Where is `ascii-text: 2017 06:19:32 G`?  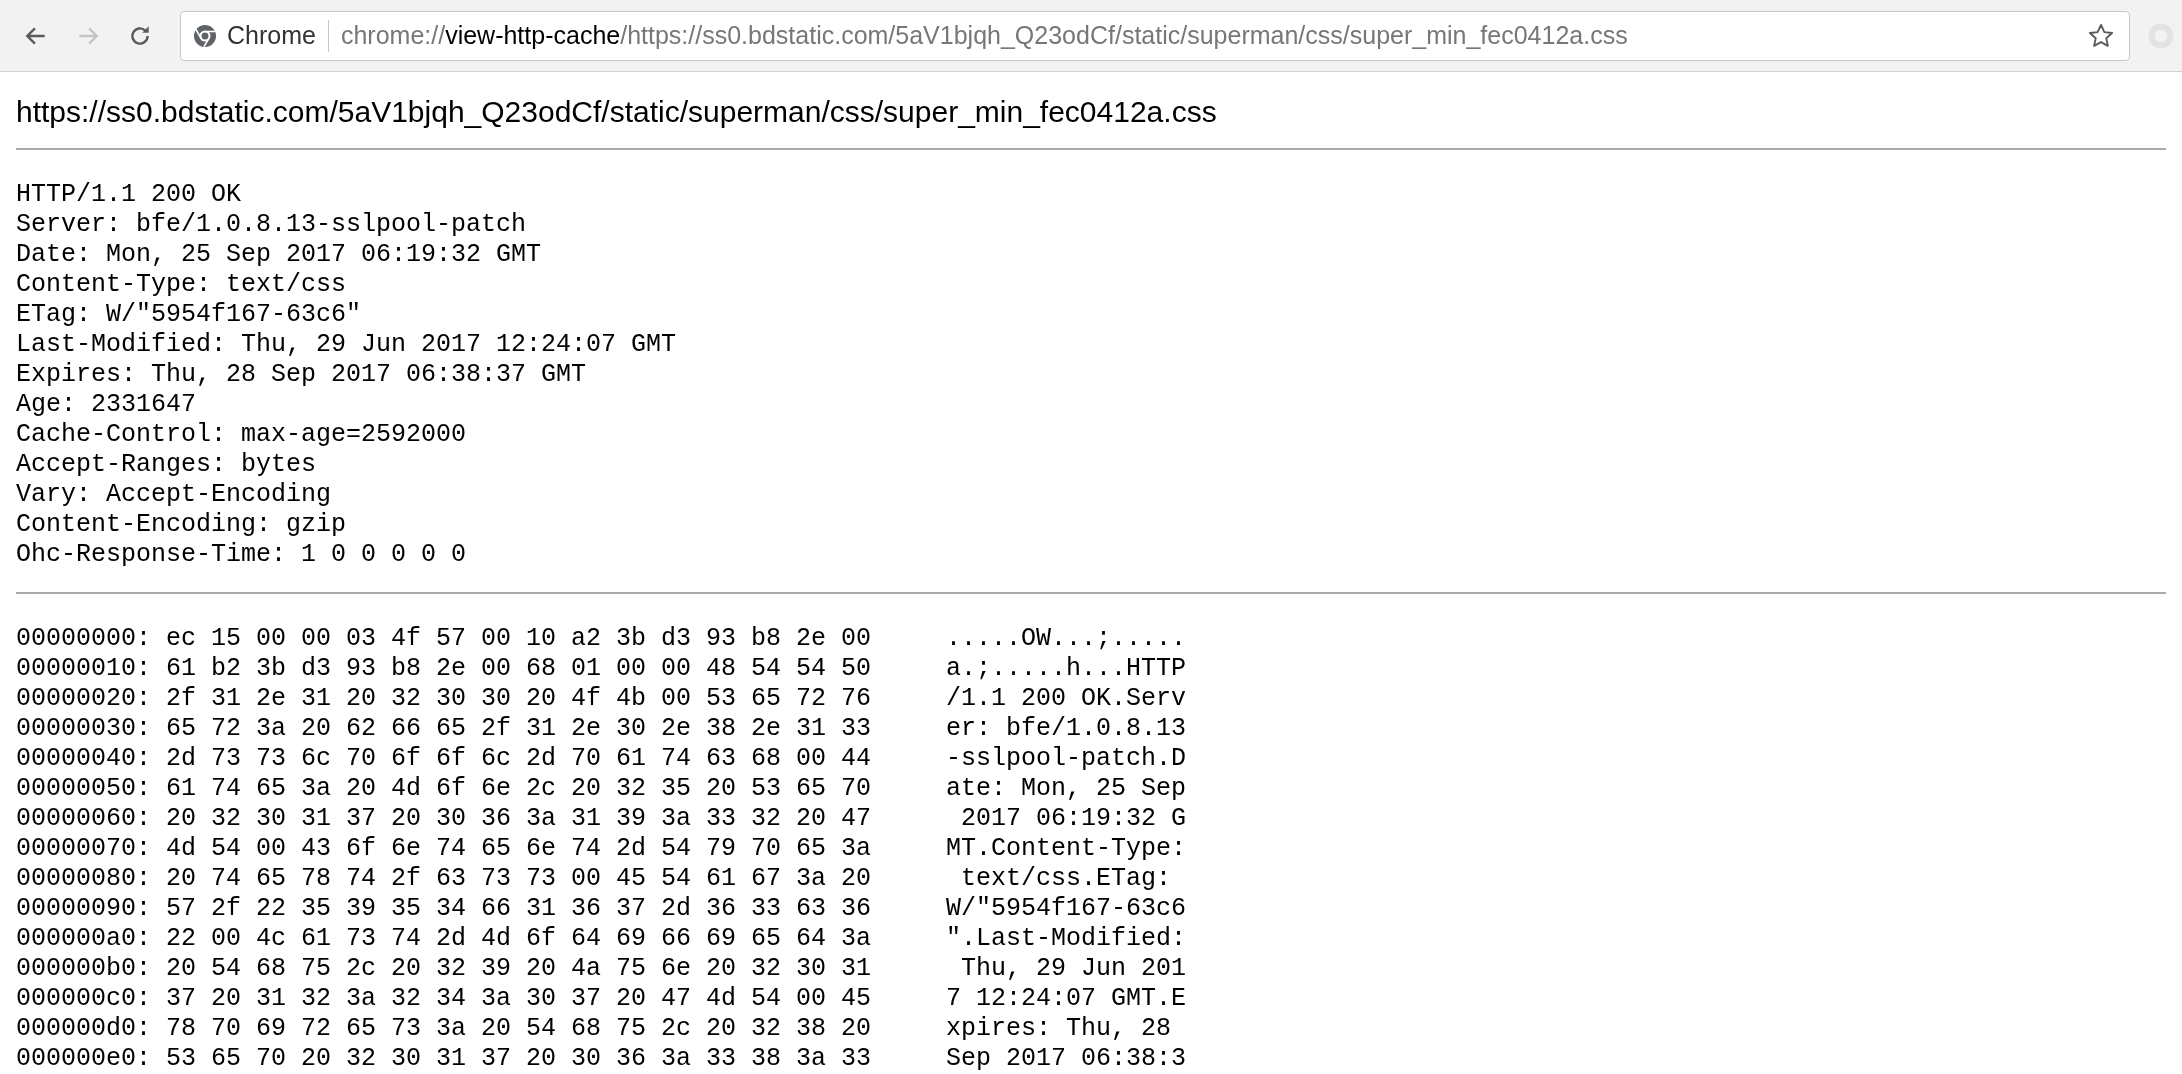 ascii-text: 2017 06:19:32 G is located at coordinates (1073, 819).